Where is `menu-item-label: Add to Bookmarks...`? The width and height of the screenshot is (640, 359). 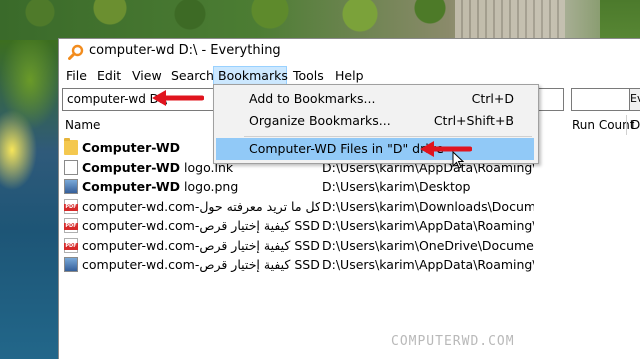 menu-item-label: Add to Bookmarks... is located at coordinates (312, 98).